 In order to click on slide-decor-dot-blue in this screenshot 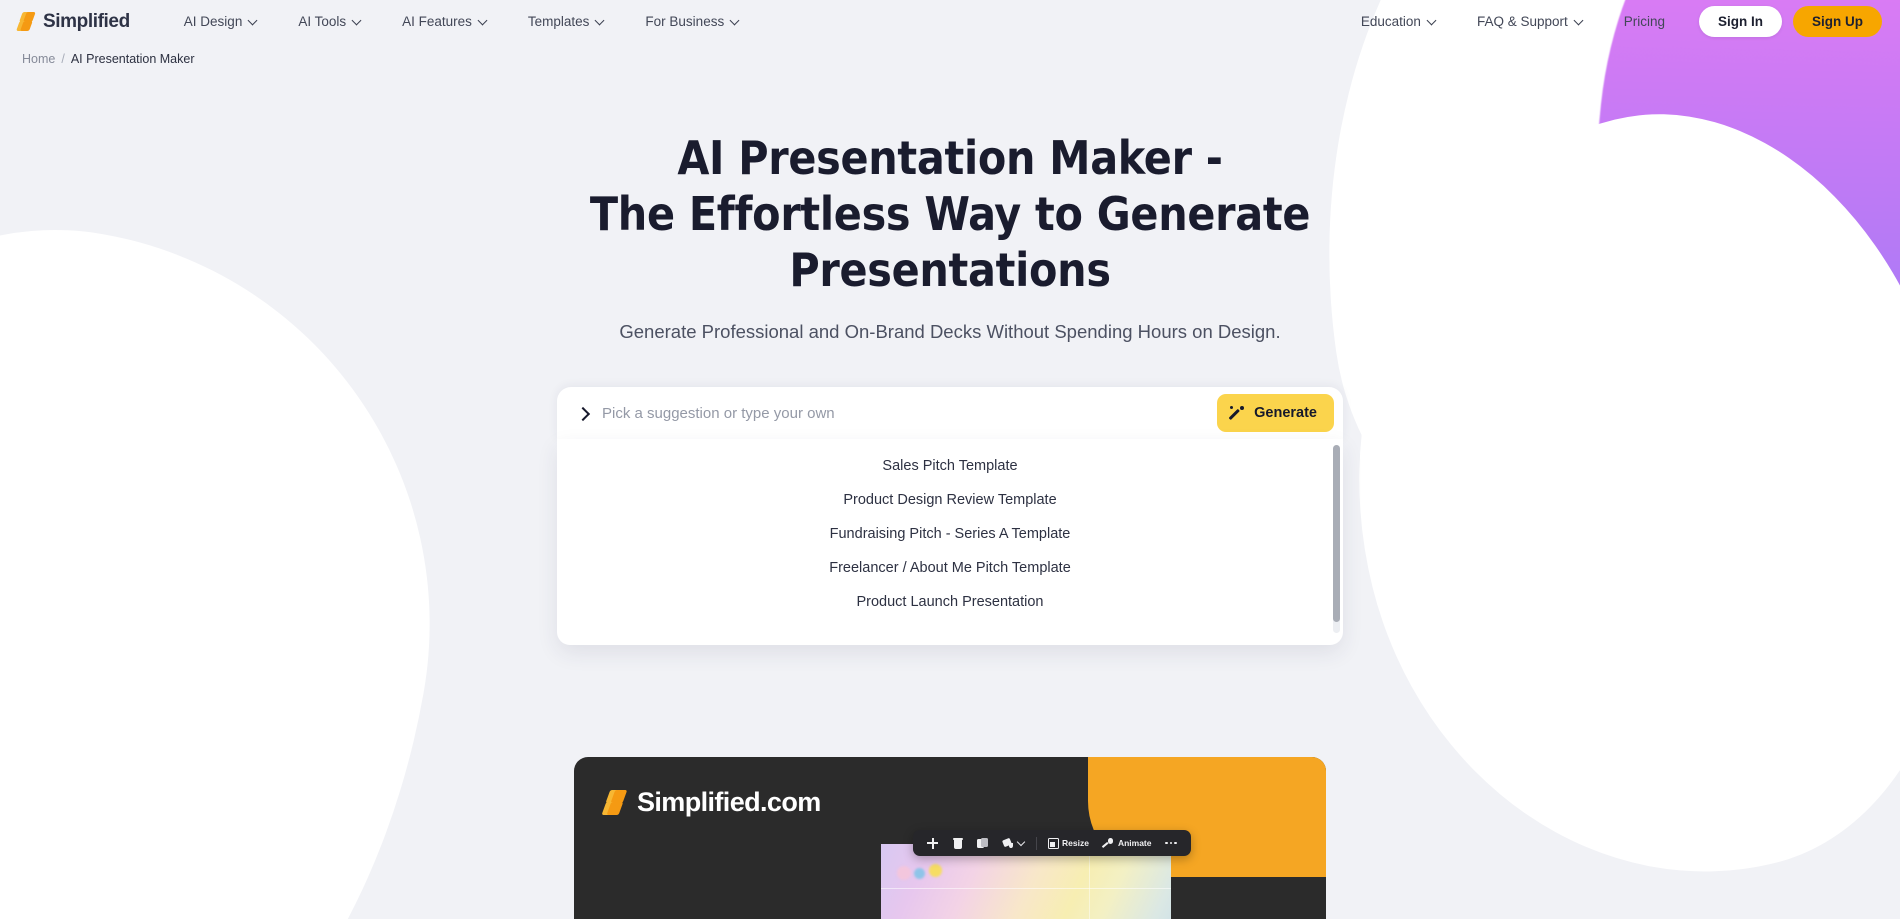, I will do `click(919, 873)`.